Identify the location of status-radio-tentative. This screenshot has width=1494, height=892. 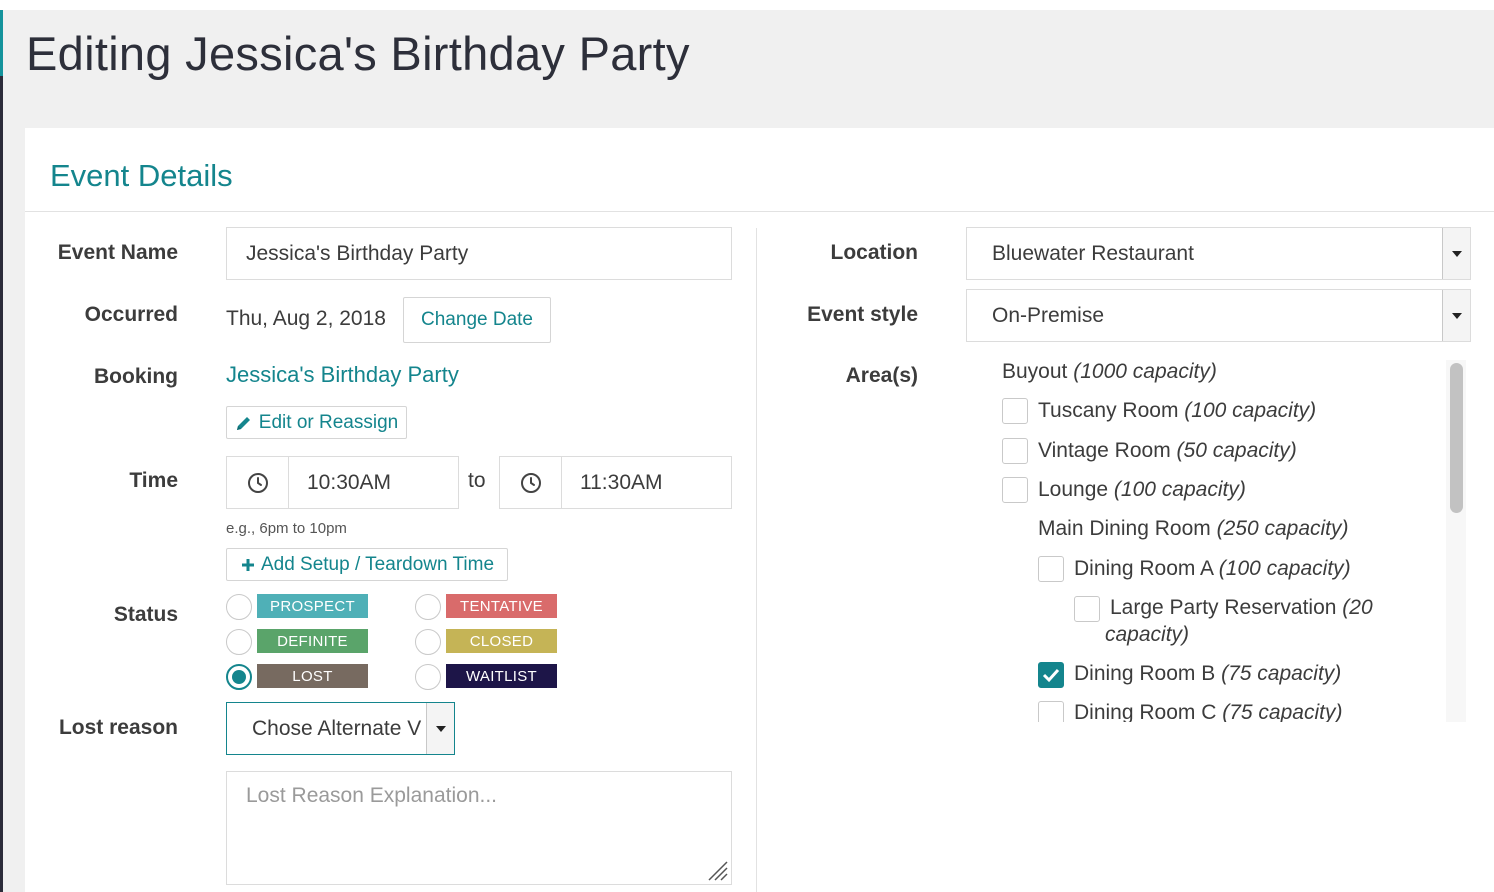
(428, 607).